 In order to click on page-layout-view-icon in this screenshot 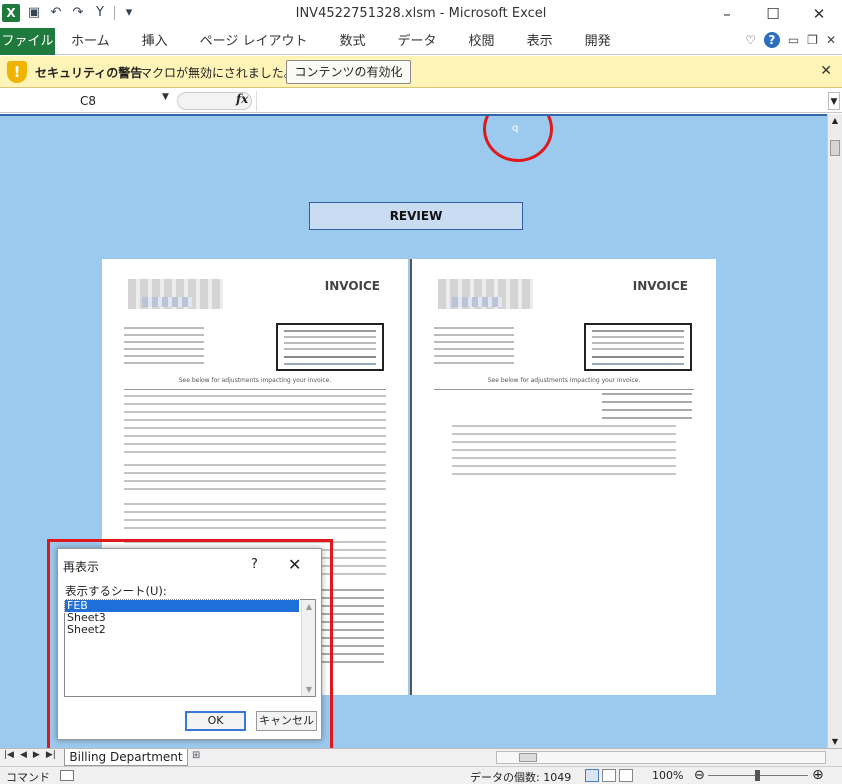, I will do `click(609, 775)`.